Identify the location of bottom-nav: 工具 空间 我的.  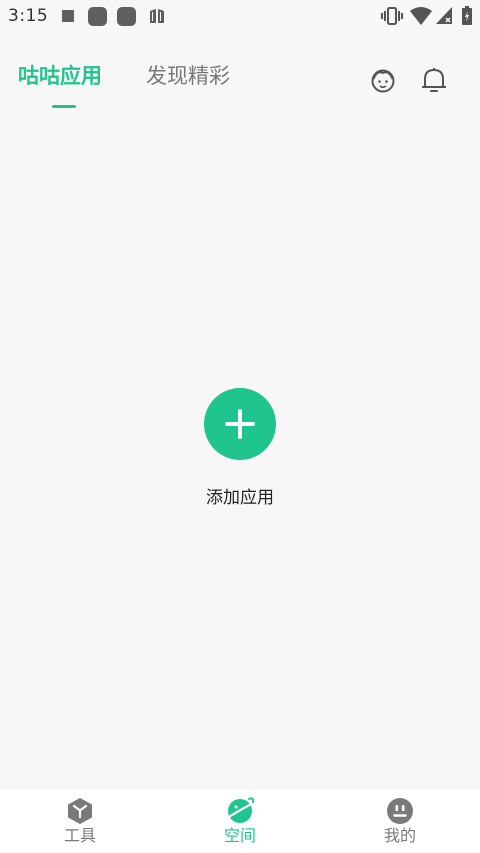
(240, 821).